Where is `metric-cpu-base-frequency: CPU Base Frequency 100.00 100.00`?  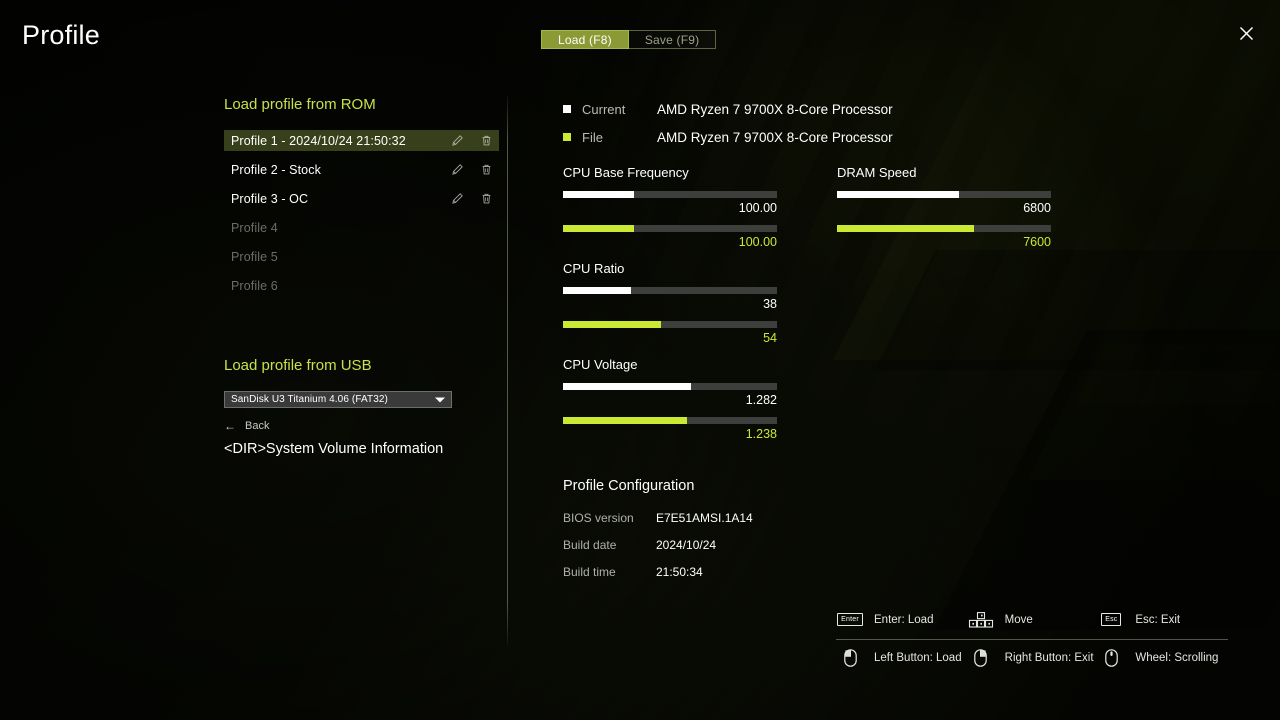
metric-cpu-base-frequency: CPU Base Frequency 100.00 100.00 is located at coordinates (670, 207).